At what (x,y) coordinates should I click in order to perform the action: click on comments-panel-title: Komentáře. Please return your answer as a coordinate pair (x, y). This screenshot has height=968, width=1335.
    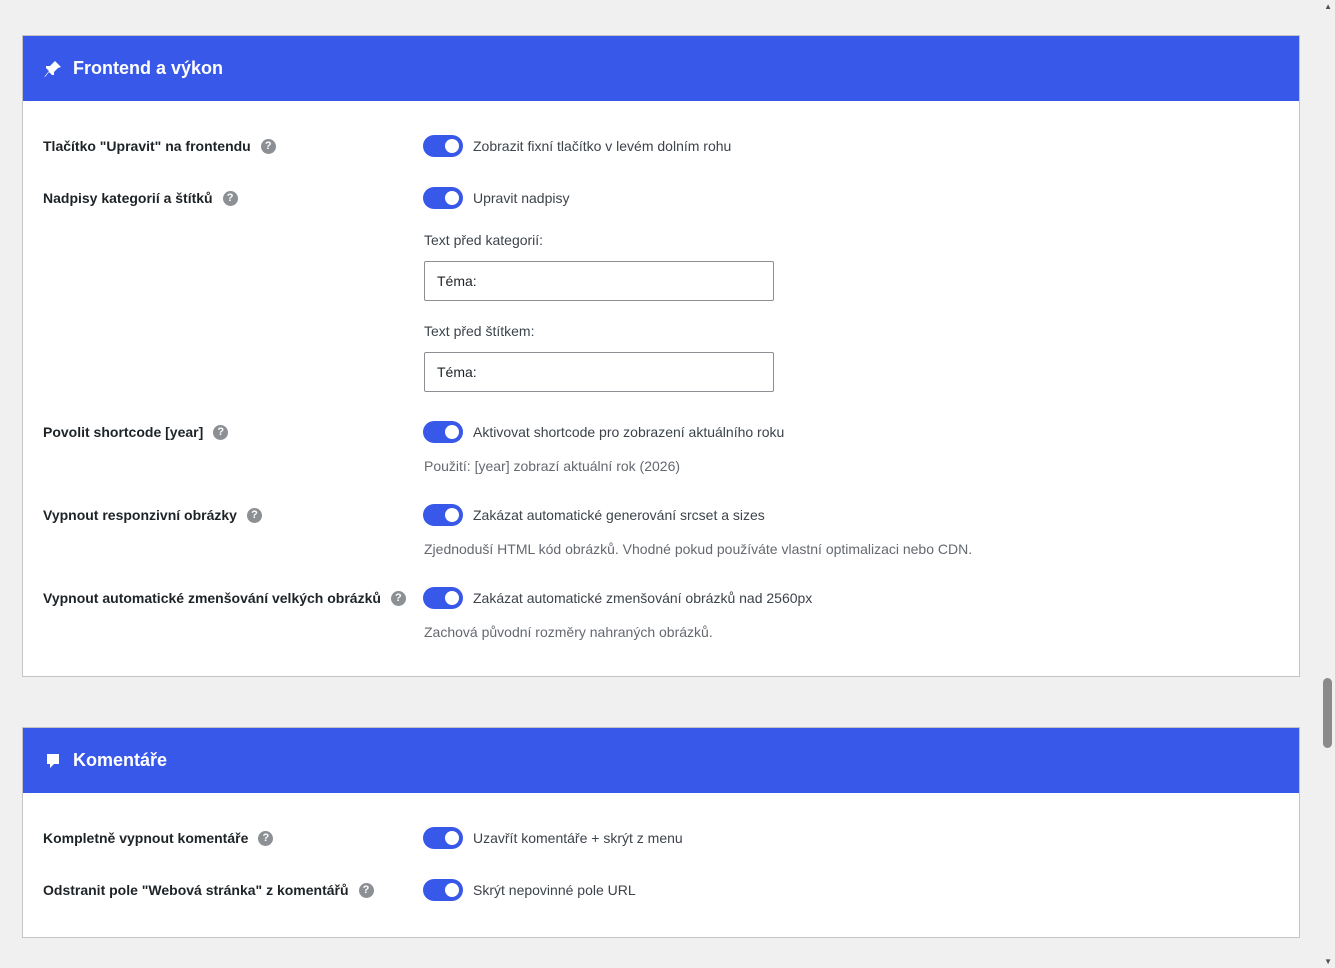
    Looking at the image, I should click on (120, 760).